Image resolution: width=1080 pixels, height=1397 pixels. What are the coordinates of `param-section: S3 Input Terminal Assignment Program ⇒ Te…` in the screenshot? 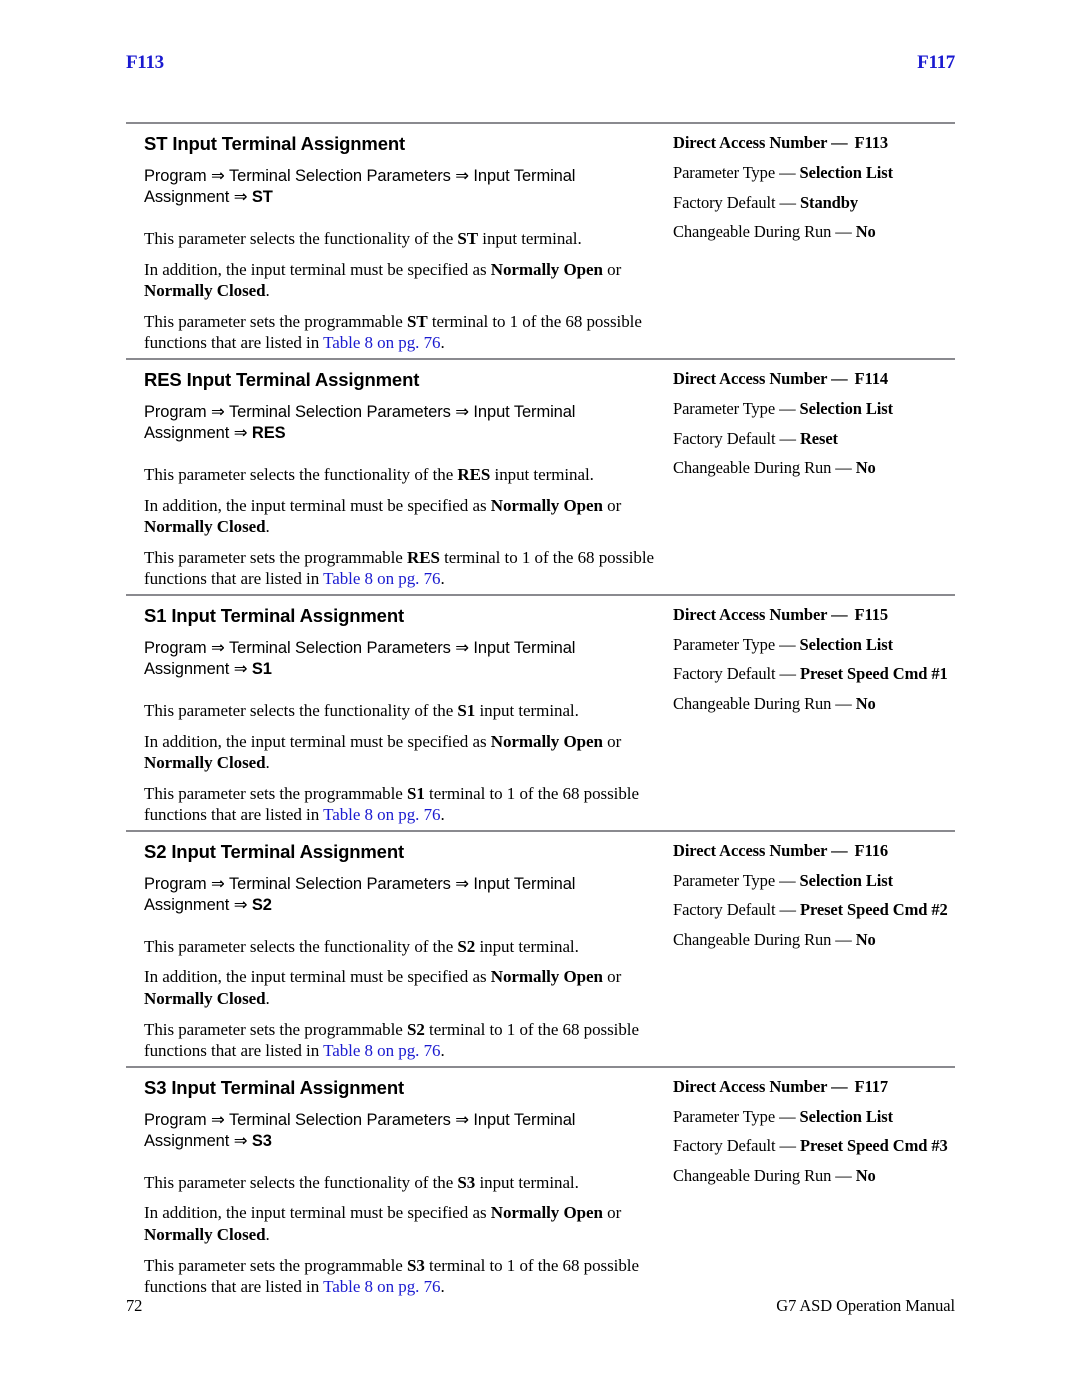 It's located at (540, 1183).